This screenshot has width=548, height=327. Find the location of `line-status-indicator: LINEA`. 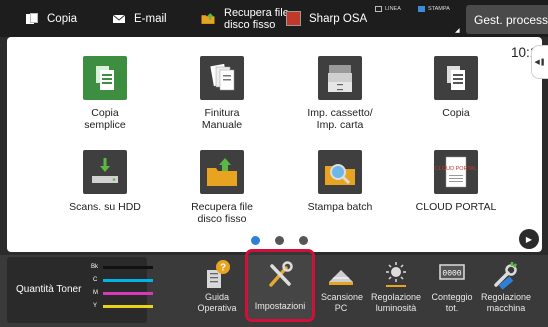

line-status-indicator: LINEA is located at coordinates (388, 9).